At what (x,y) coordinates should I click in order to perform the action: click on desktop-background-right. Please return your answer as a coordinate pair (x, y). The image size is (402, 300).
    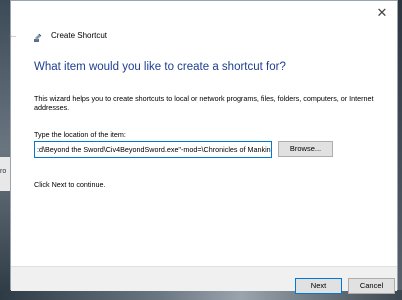
    Looking at the image, I should click on (400, 150).